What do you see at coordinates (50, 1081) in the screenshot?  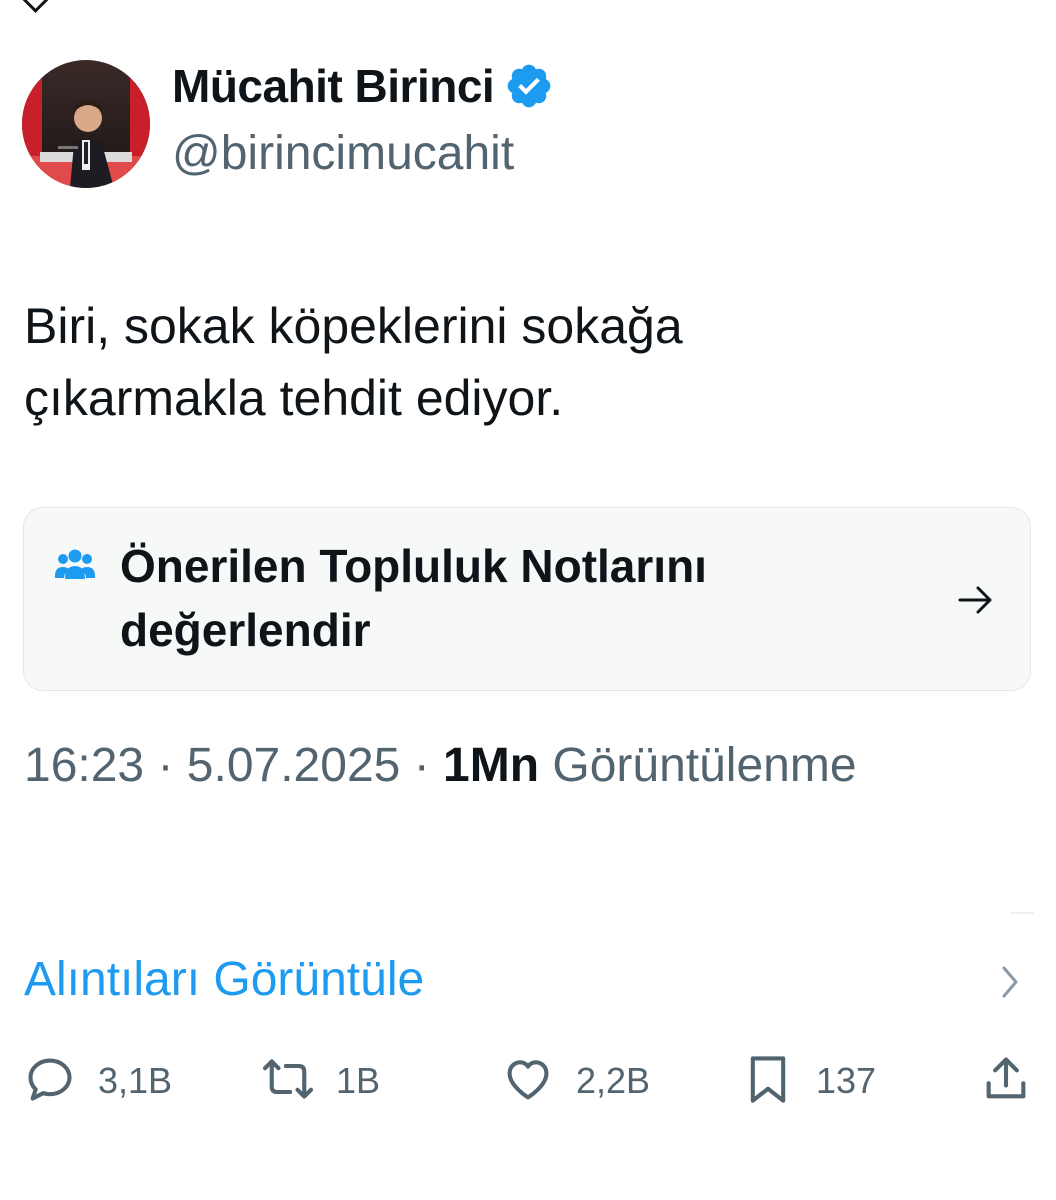 I see `reply-icon` at bounding box center [50, 1081].